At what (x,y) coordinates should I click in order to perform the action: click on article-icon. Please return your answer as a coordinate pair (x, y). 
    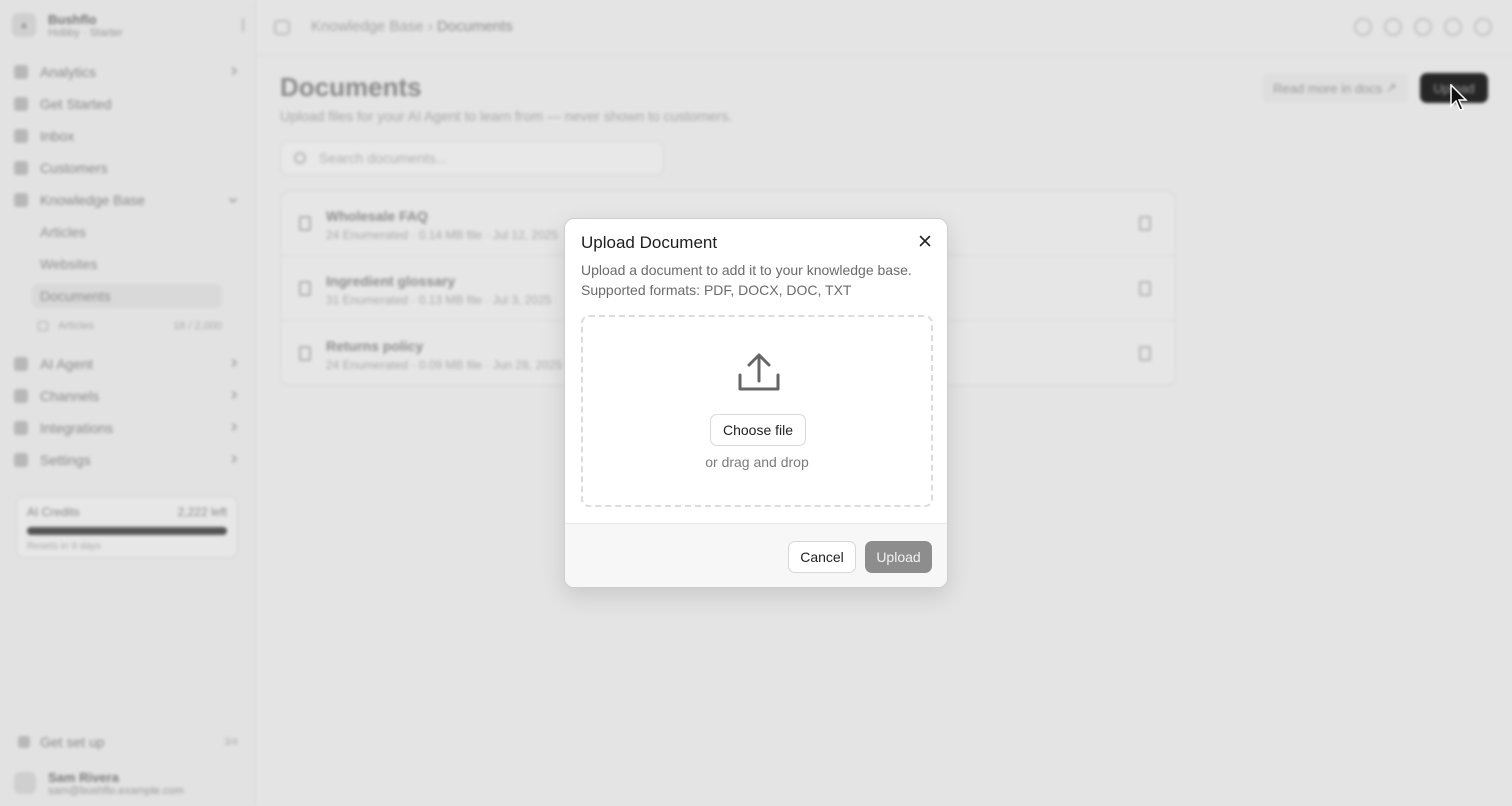
    Looking at the image, I should click on (43, 326).